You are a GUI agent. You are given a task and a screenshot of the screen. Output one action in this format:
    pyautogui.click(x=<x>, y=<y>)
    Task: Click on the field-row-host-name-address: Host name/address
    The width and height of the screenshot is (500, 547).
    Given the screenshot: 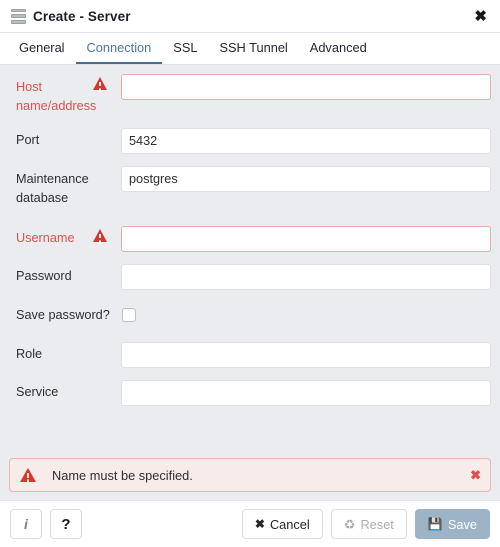 What is the action you would take?
    pyautogui.click(x=250, y=95)
    